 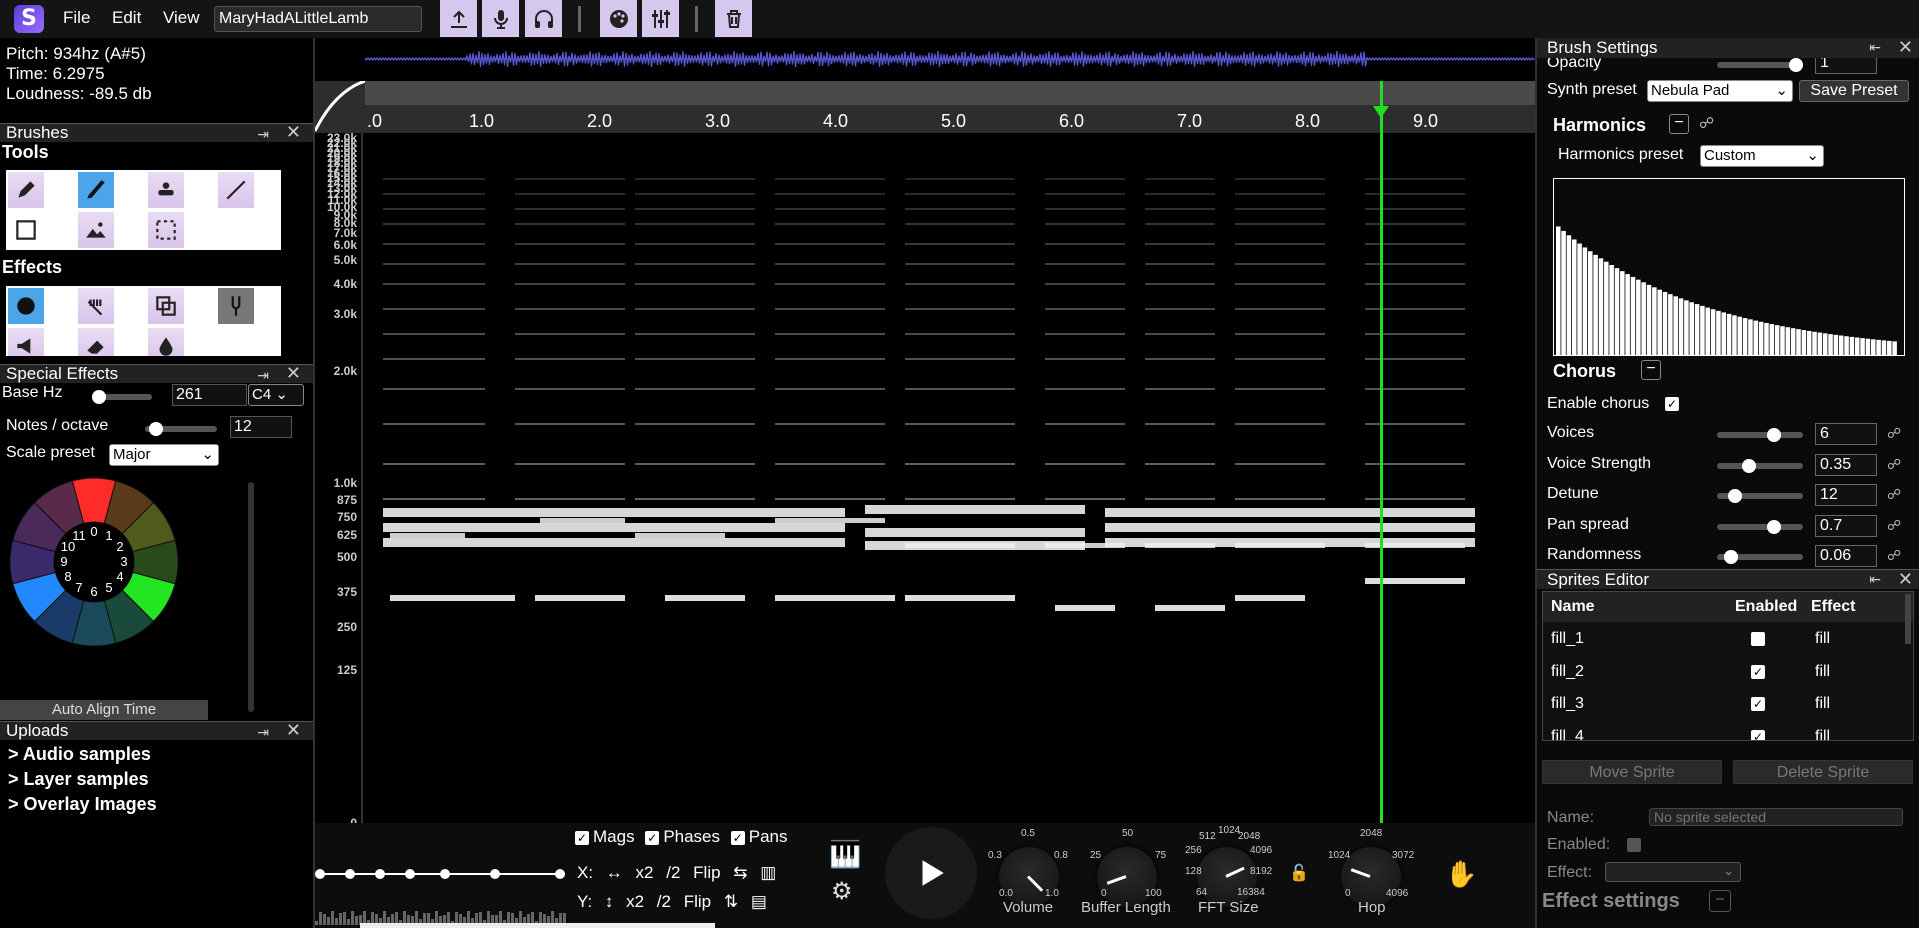 I want to click on table-row: fill_2 ✓ fill, so click(x=1728, y=672).